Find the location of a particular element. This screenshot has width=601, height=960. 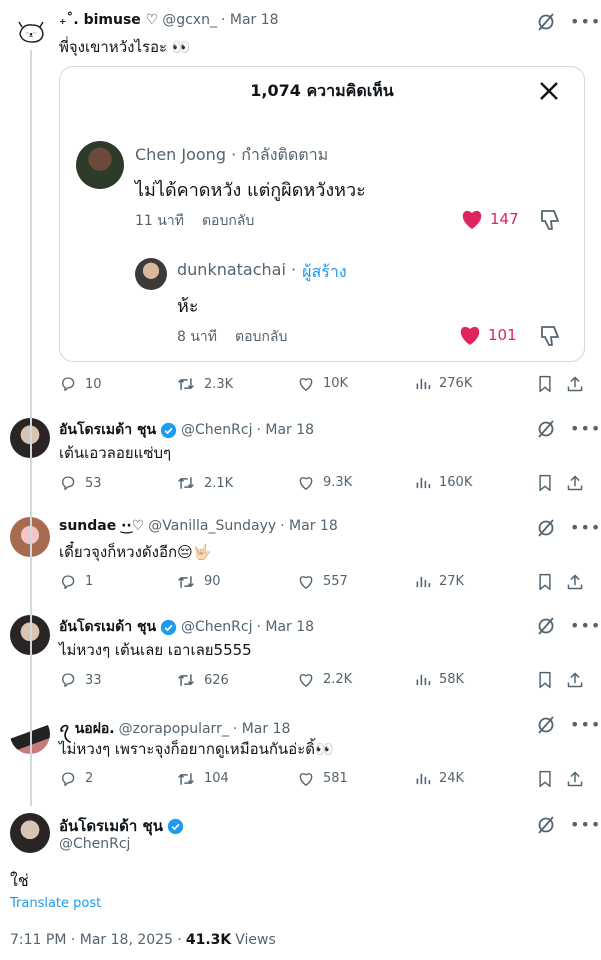

tweet-actions: 10 2.3K 10K 276K is located at coordinates (325, 386).